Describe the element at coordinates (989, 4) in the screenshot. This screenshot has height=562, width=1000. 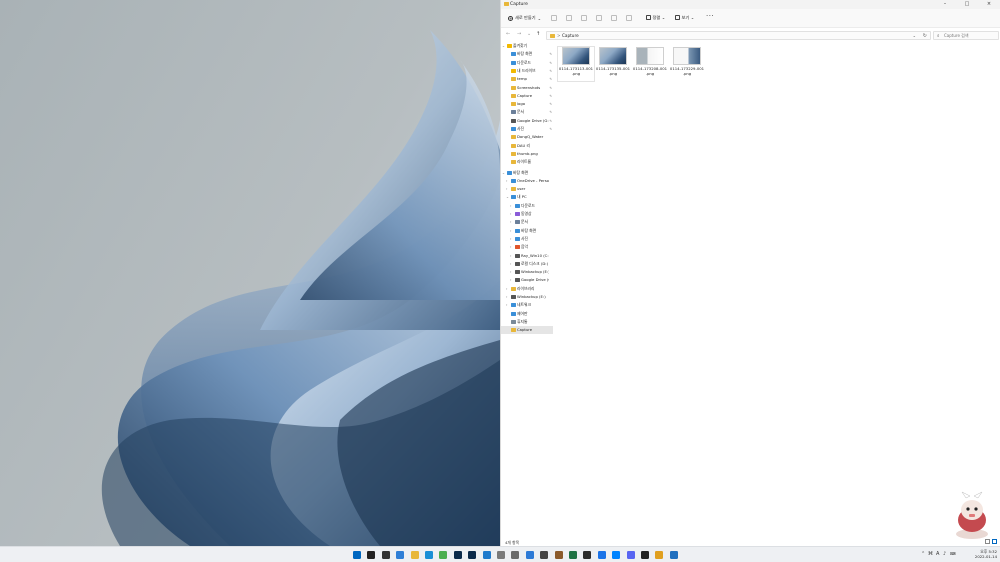
I see `close-button: ×` at that location.